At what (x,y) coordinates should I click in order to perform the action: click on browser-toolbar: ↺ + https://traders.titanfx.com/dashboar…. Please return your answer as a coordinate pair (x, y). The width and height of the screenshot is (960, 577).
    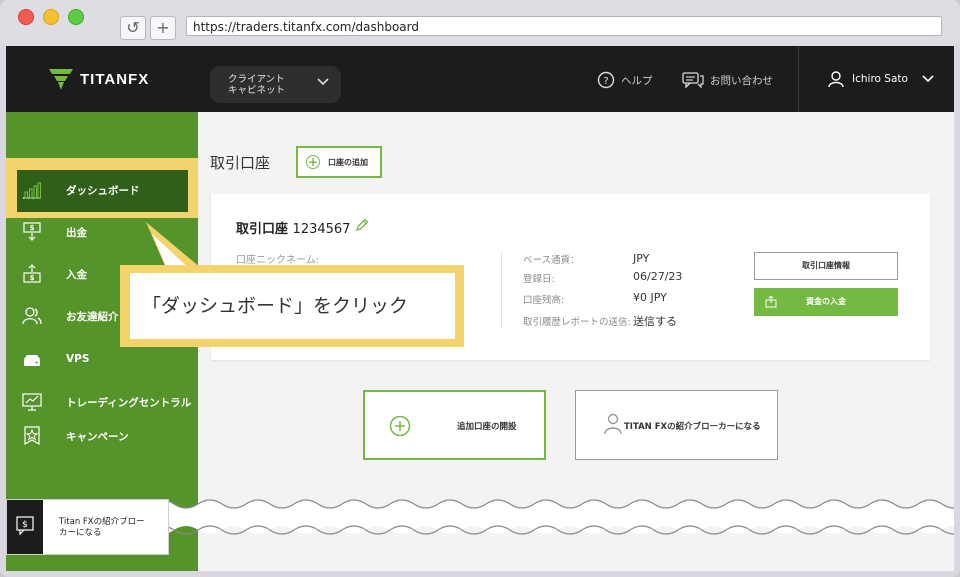
    Looking at the image, I should click on (480, 23).